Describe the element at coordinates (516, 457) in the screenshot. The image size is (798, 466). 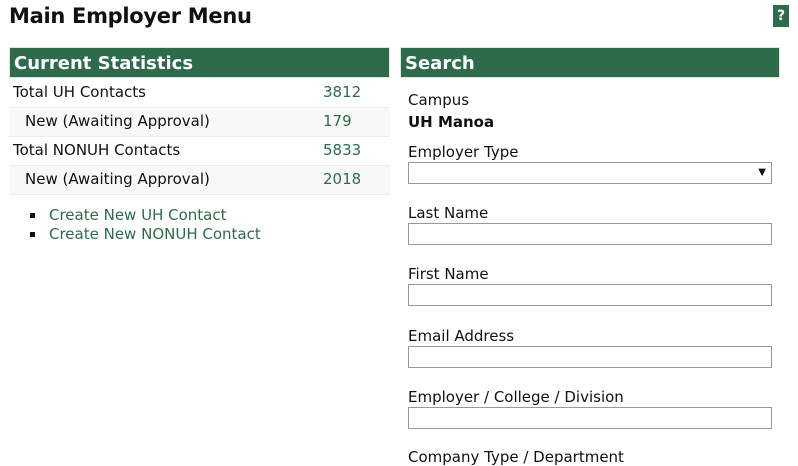
I see `company-type-label: Company Type / Department` at that location.